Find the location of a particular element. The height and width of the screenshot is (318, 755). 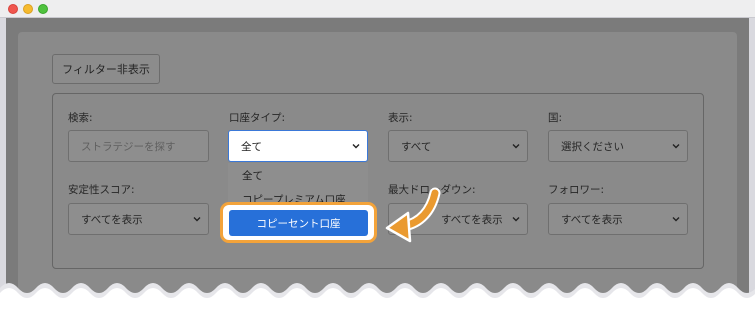

country-value: 選択ください is located at coordinates (592, 146).